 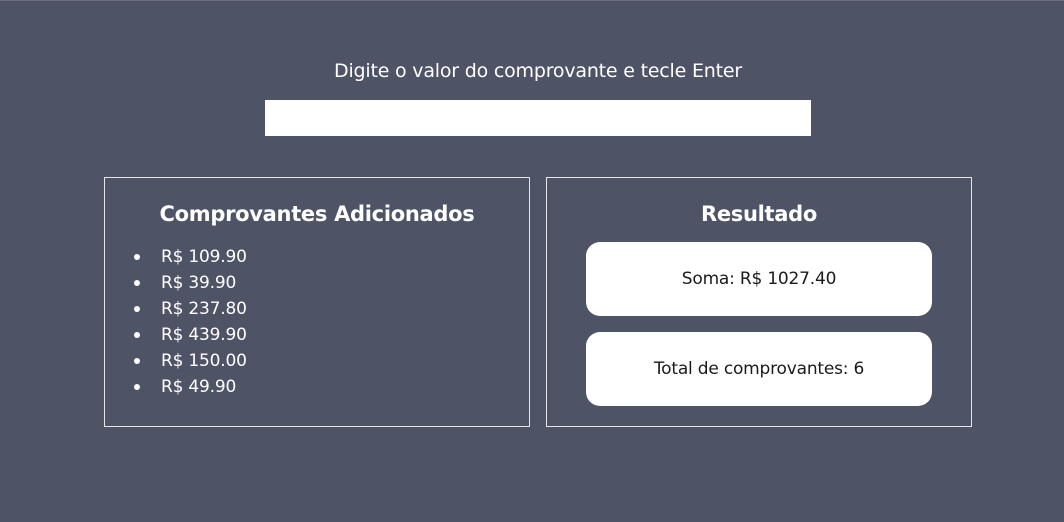 I want to click on receipt-value: R$ 150.00, so click(x=204, y=361).